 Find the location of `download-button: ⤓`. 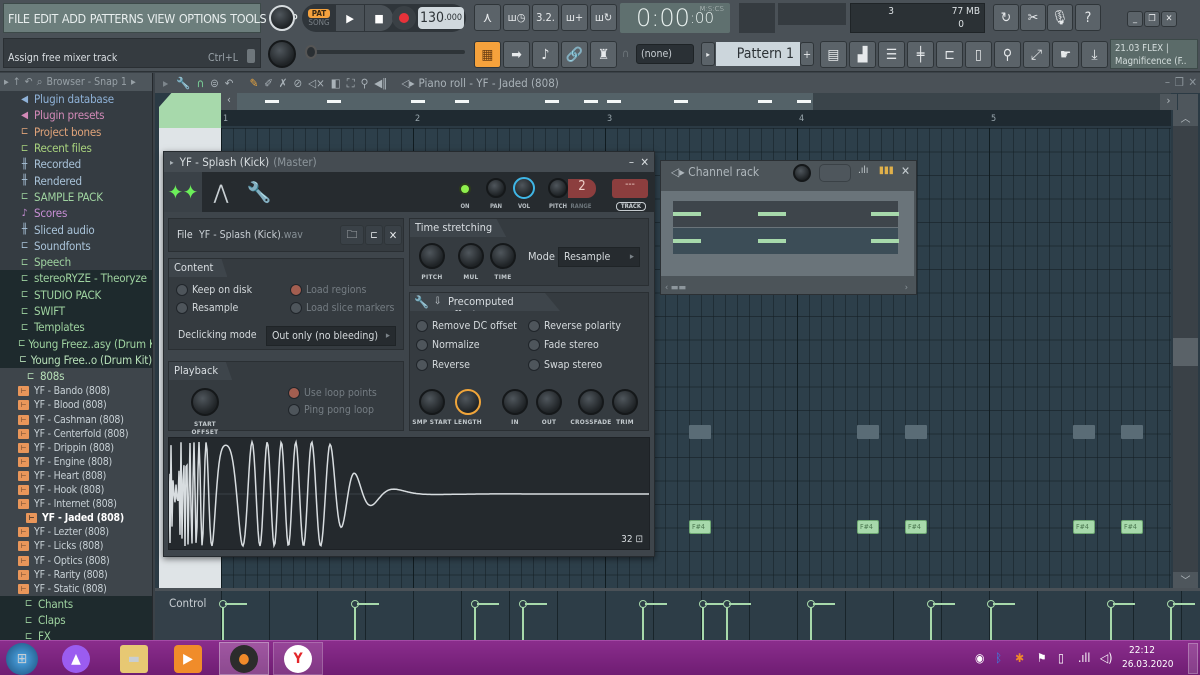

download-button: ⤓ is located at coordinates (1094, 54).